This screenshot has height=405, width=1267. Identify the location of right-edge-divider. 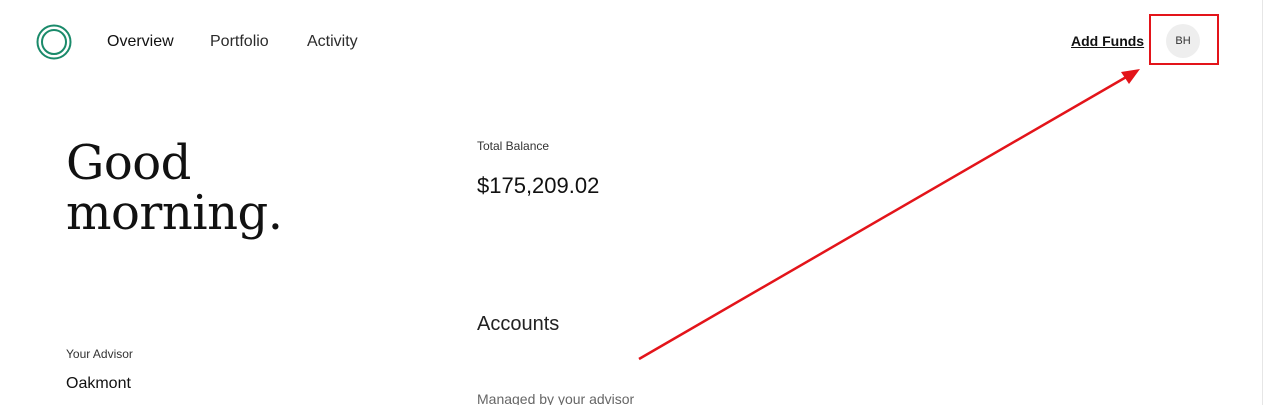
(1262, 202).